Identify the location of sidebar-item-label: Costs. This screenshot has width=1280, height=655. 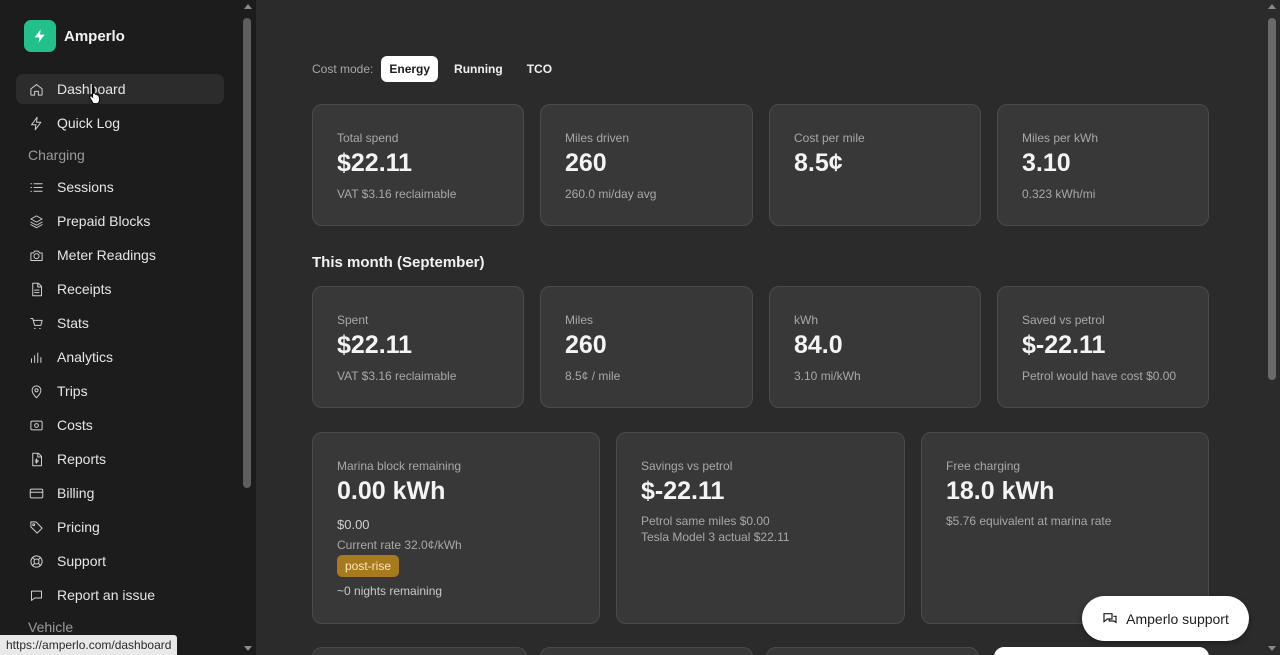
(75, 425).